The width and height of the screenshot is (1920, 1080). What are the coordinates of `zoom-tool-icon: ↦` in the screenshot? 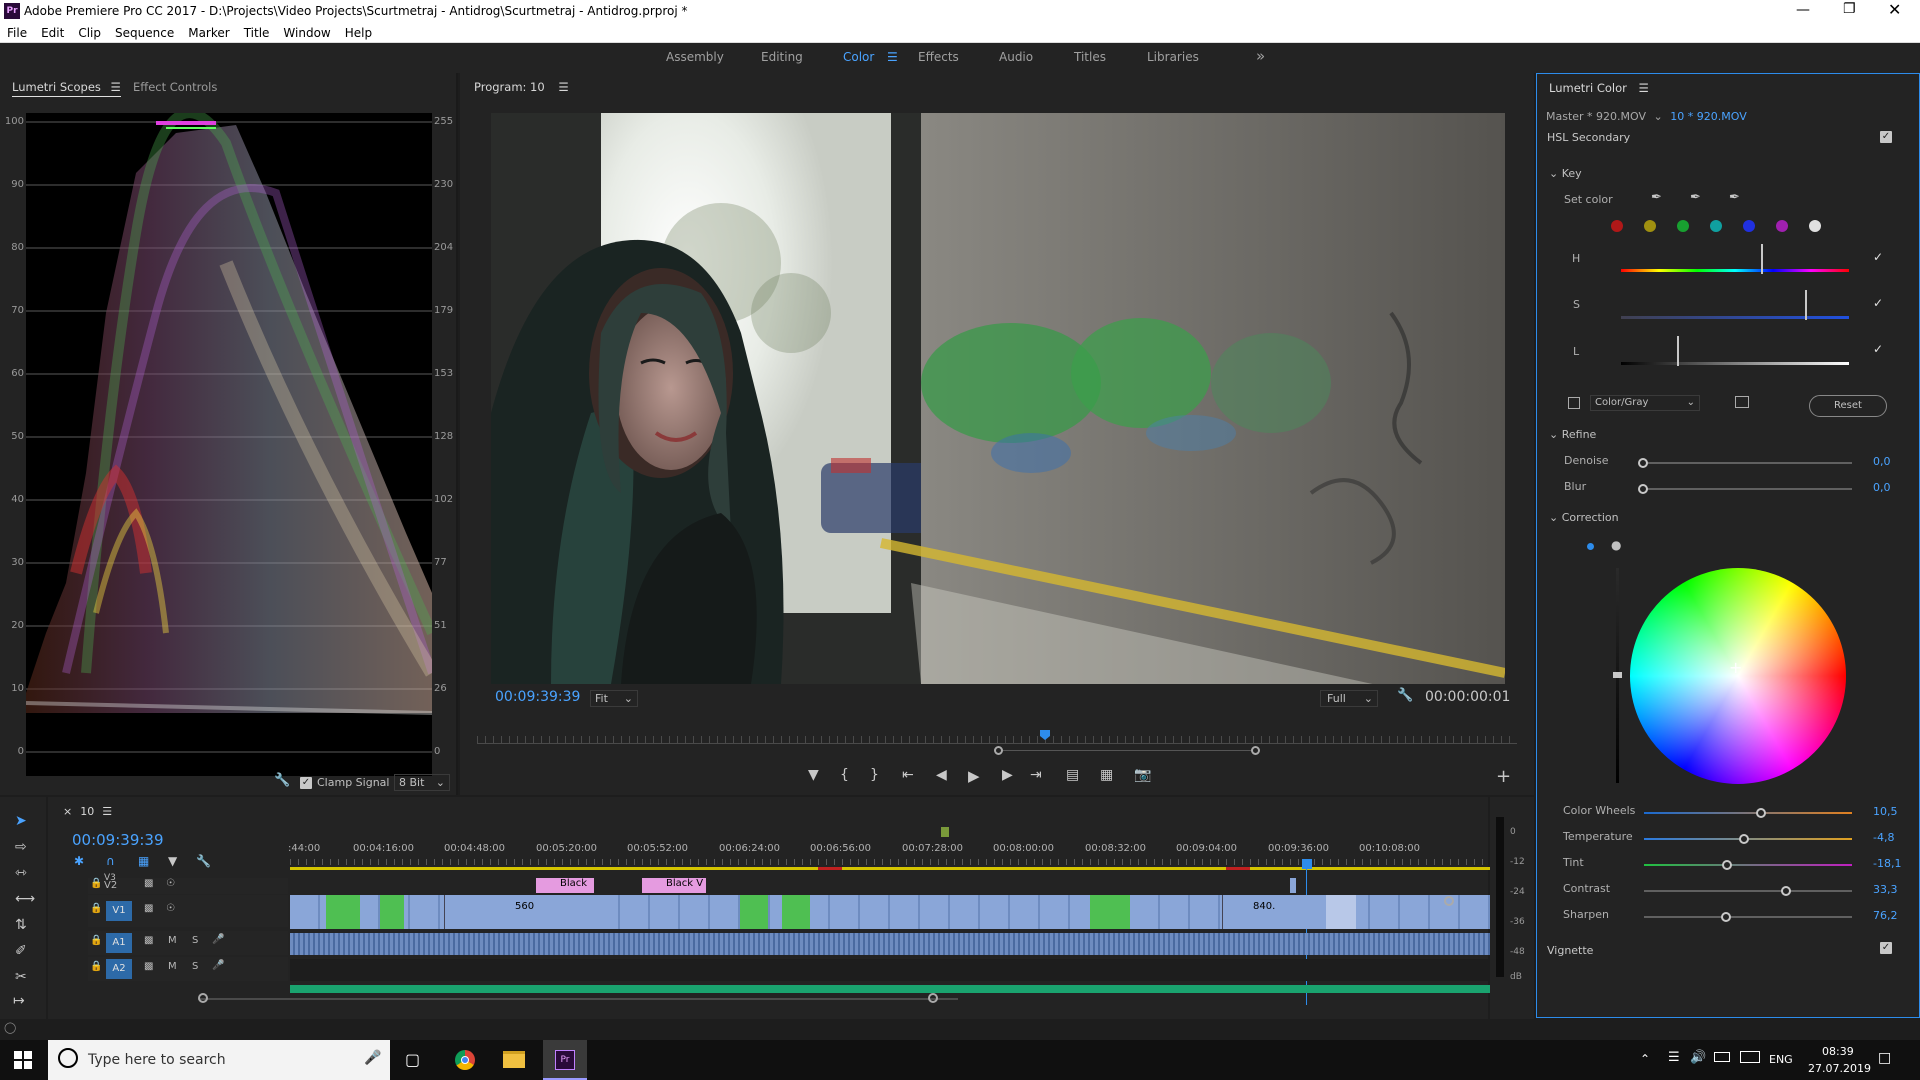 It's located at (19, 1001).